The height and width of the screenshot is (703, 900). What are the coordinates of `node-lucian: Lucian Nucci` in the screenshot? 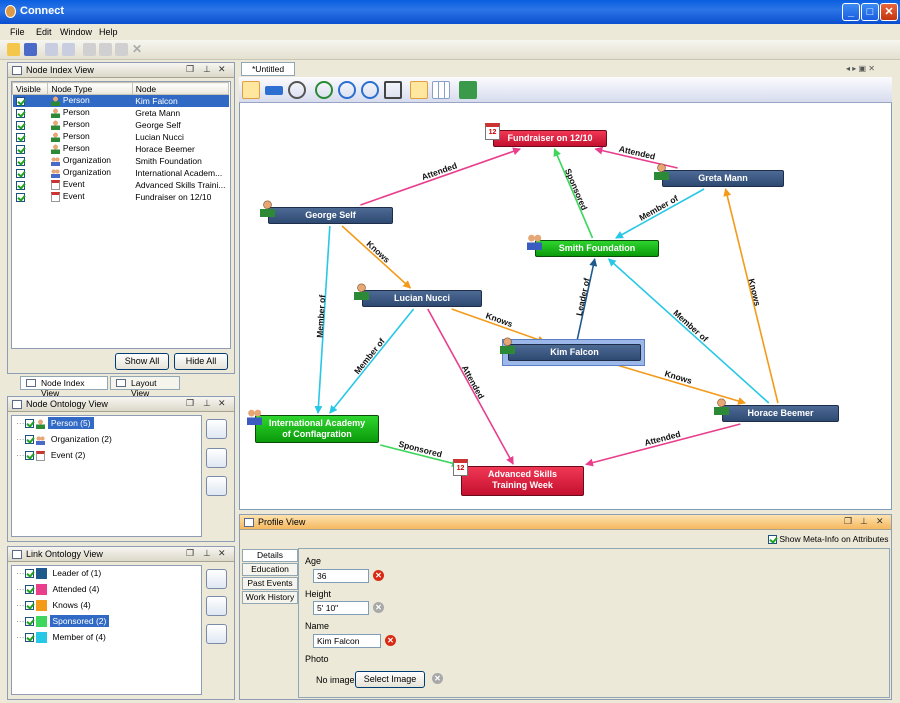 It's located at (422, 298).